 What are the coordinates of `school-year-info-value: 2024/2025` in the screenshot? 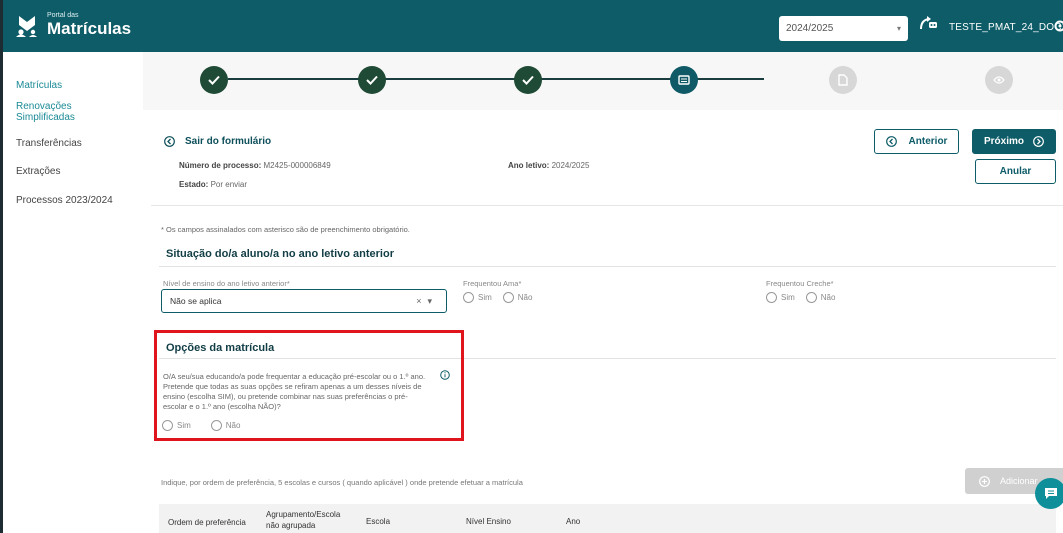 It's located at (570, 165).